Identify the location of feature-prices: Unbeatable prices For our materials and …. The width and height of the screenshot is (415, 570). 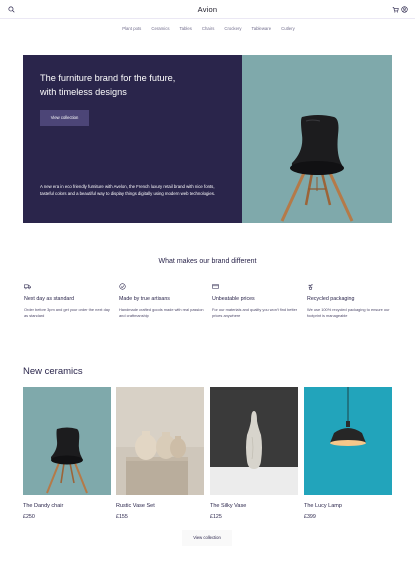
(257, 301).